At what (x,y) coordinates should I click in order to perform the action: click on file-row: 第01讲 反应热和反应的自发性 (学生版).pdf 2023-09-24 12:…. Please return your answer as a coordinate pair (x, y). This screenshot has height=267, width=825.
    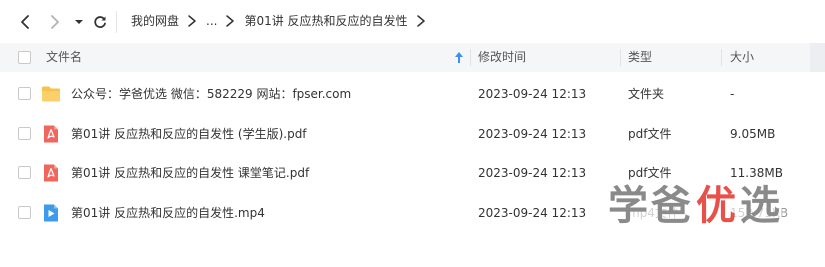
    Looking at the image, I should click on (412, 134).